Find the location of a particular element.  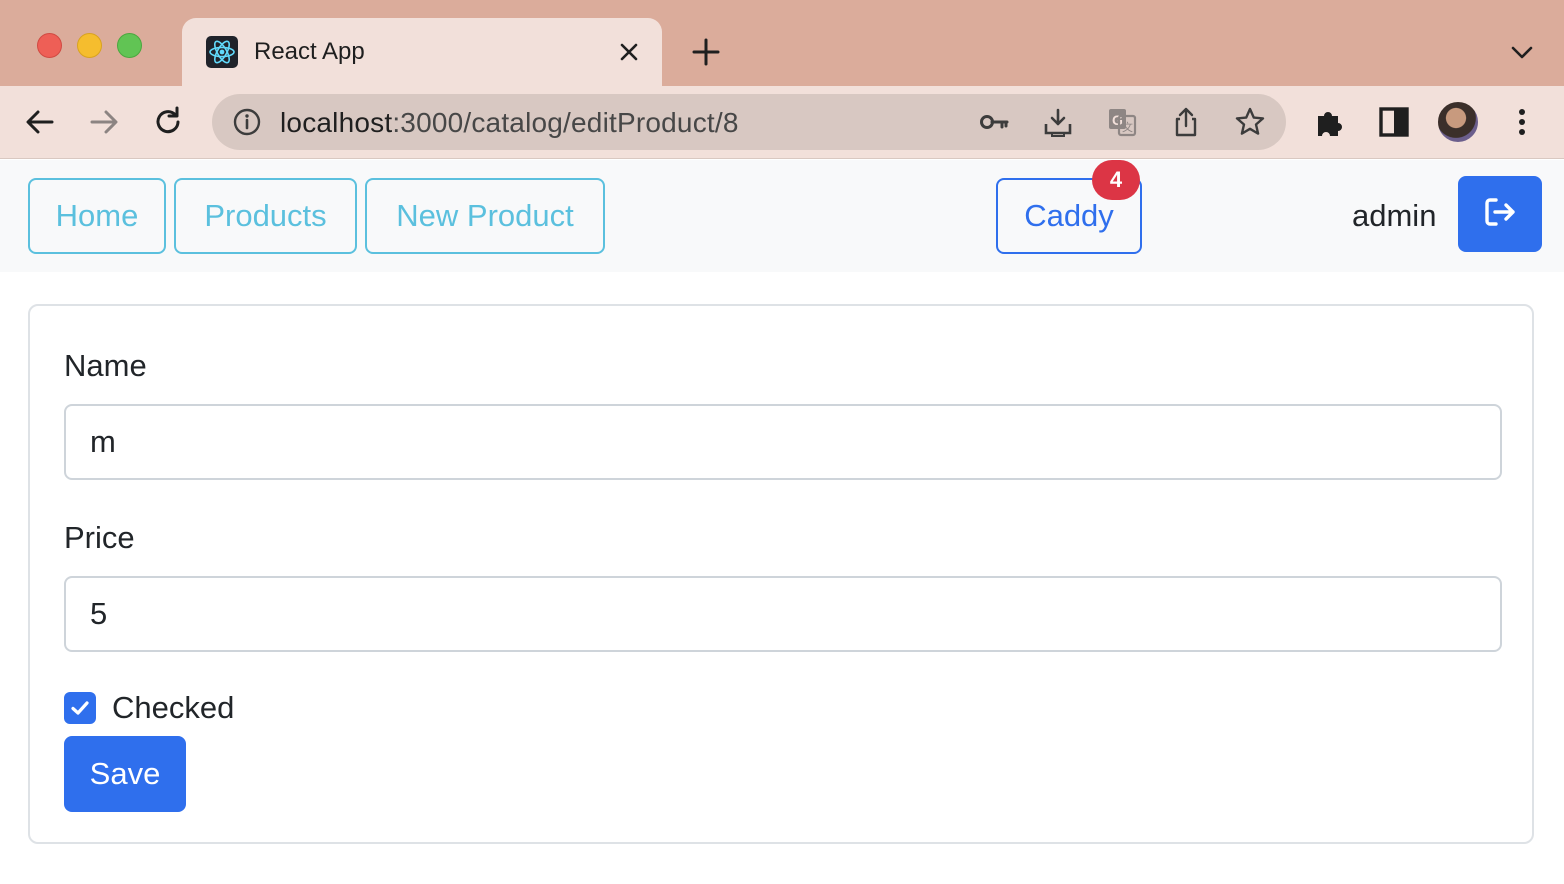

browser-toolbar: localhost:3000/catalog/editProduct/8 G文 is located at coordinates (782, 122).